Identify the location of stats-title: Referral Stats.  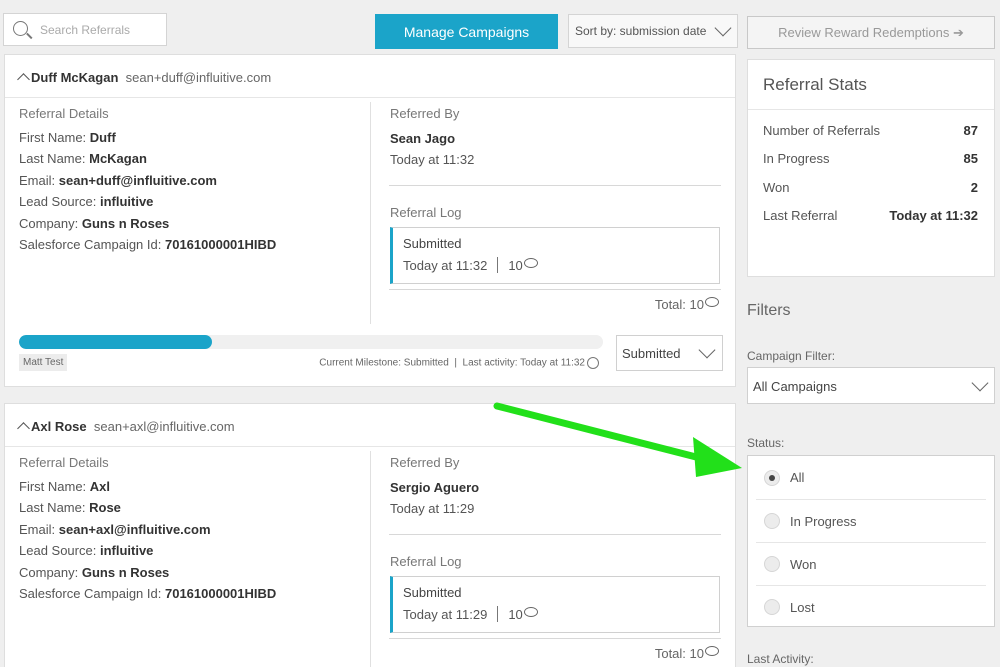
(815, 84).